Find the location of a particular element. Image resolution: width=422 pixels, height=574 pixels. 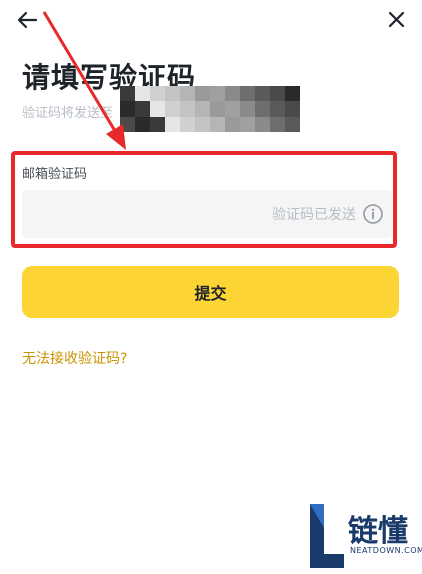

code-sent-status: 验证码已发送 is located at coordinates (314, 215).